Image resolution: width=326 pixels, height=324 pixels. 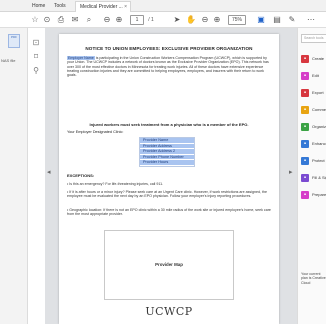 What do you see at coordinates (49, 172) in the screenshot?
I see `collapse-left-icon: ◂` at bounding box center [49, 172].